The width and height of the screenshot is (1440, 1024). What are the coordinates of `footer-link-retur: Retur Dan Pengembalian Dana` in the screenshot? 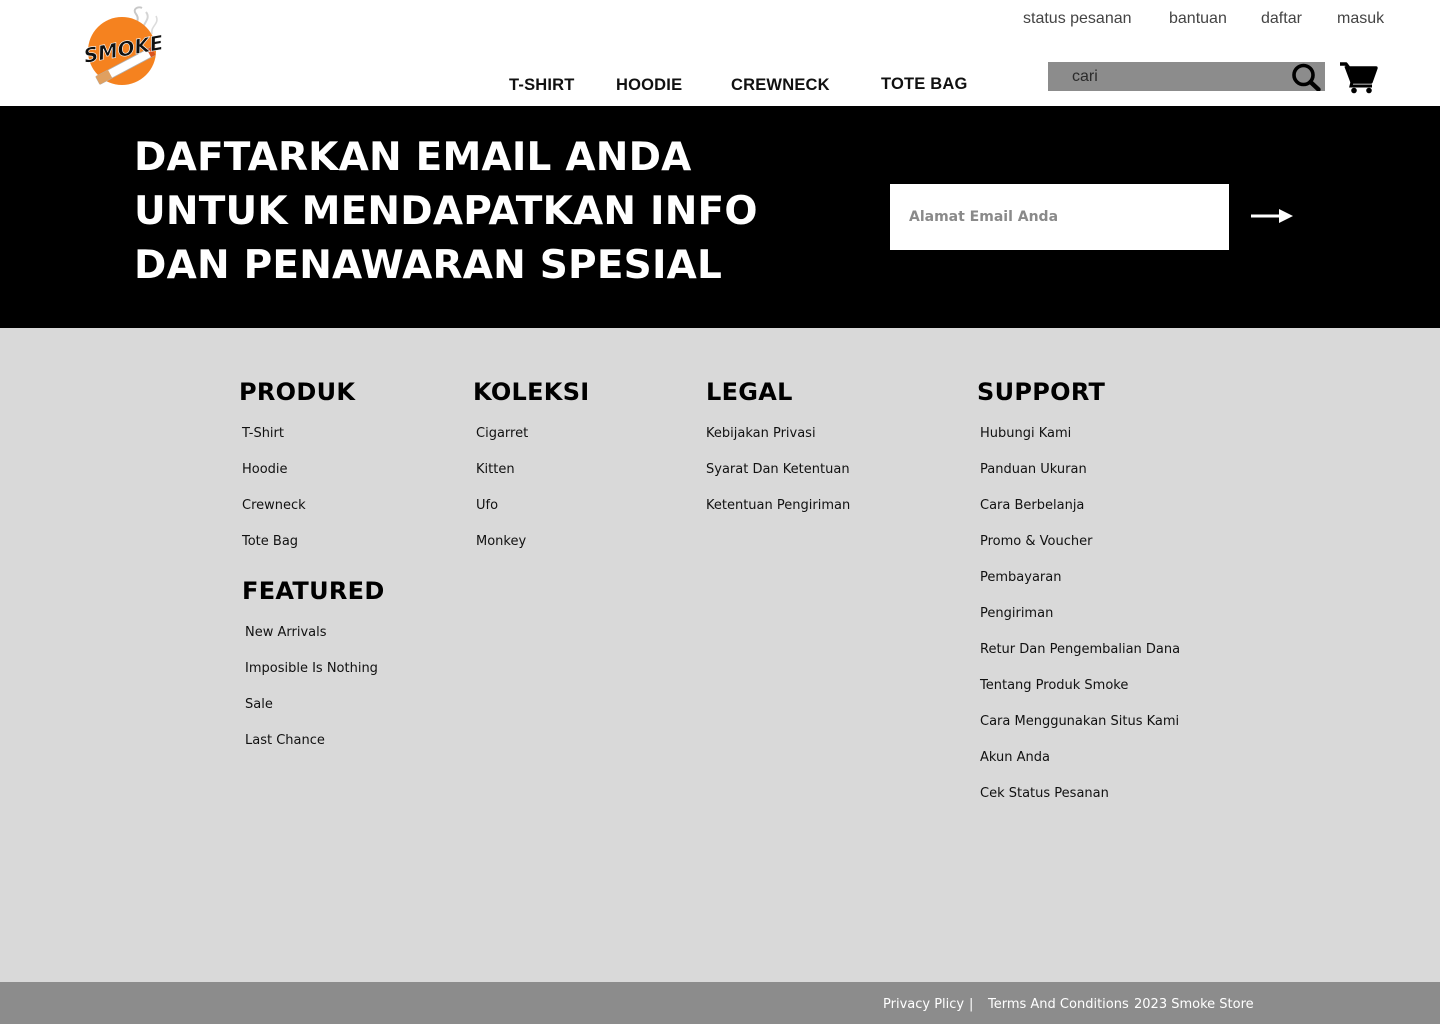 It's located at (1080, 660).